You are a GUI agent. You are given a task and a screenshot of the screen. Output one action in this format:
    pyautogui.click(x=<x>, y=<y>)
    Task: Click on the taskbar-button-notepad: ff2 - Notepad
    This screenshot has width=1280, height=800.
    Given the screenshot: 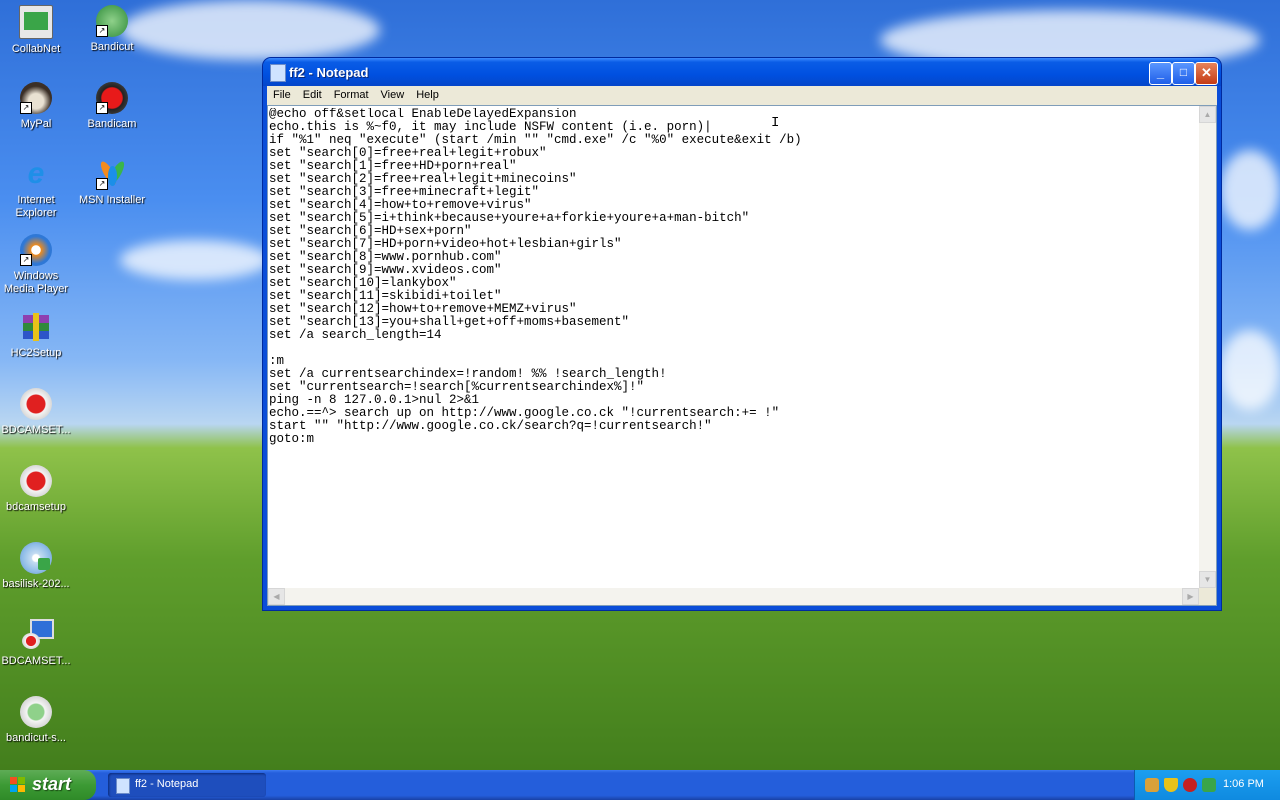 What is the action you would take?
    pyautogui.click(x=187, y=785)
    